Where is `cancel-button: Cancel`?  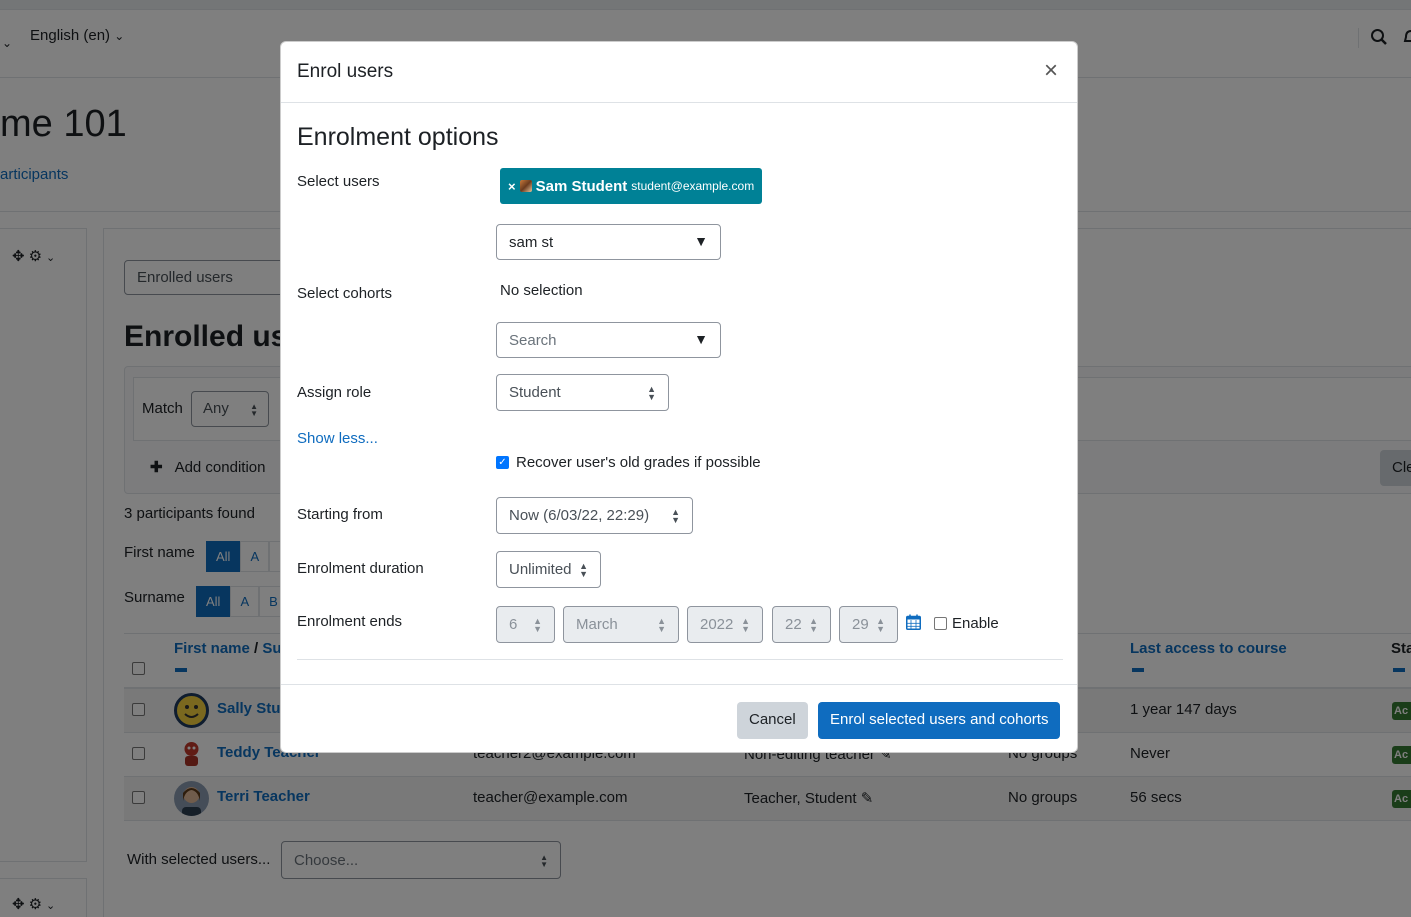 cancel-button: Cancel is located at coordinates (772, 720).